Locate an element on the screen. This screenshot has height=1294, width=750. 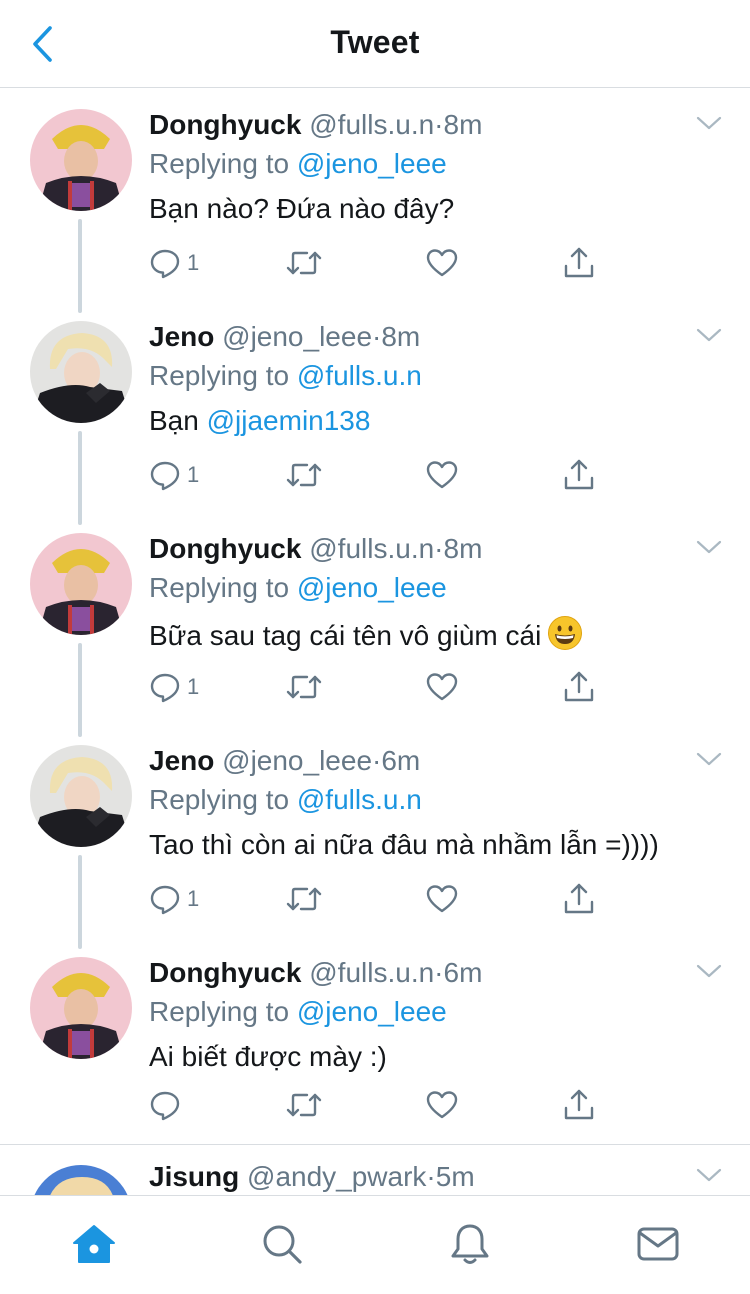
tweet-mention: @jjaemin138 is located at coordinates (289, 420).